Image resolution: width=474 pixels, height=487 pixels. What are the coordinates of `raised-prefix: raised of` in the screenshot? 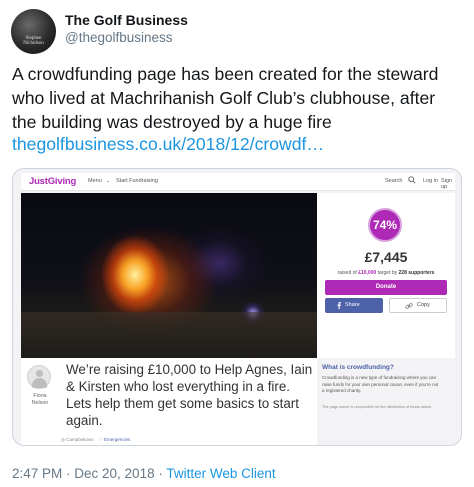 It's located at (348, 273).